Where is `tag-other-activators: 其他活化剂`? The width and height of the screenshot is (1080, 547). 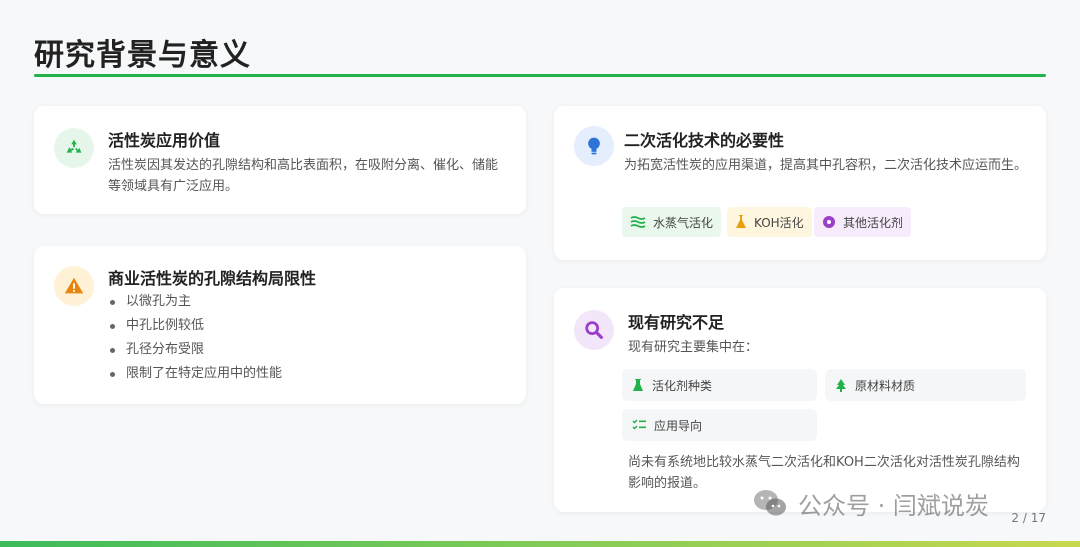 tag-other-activators: 其他活化剂 is located at coordinates (863, 222).